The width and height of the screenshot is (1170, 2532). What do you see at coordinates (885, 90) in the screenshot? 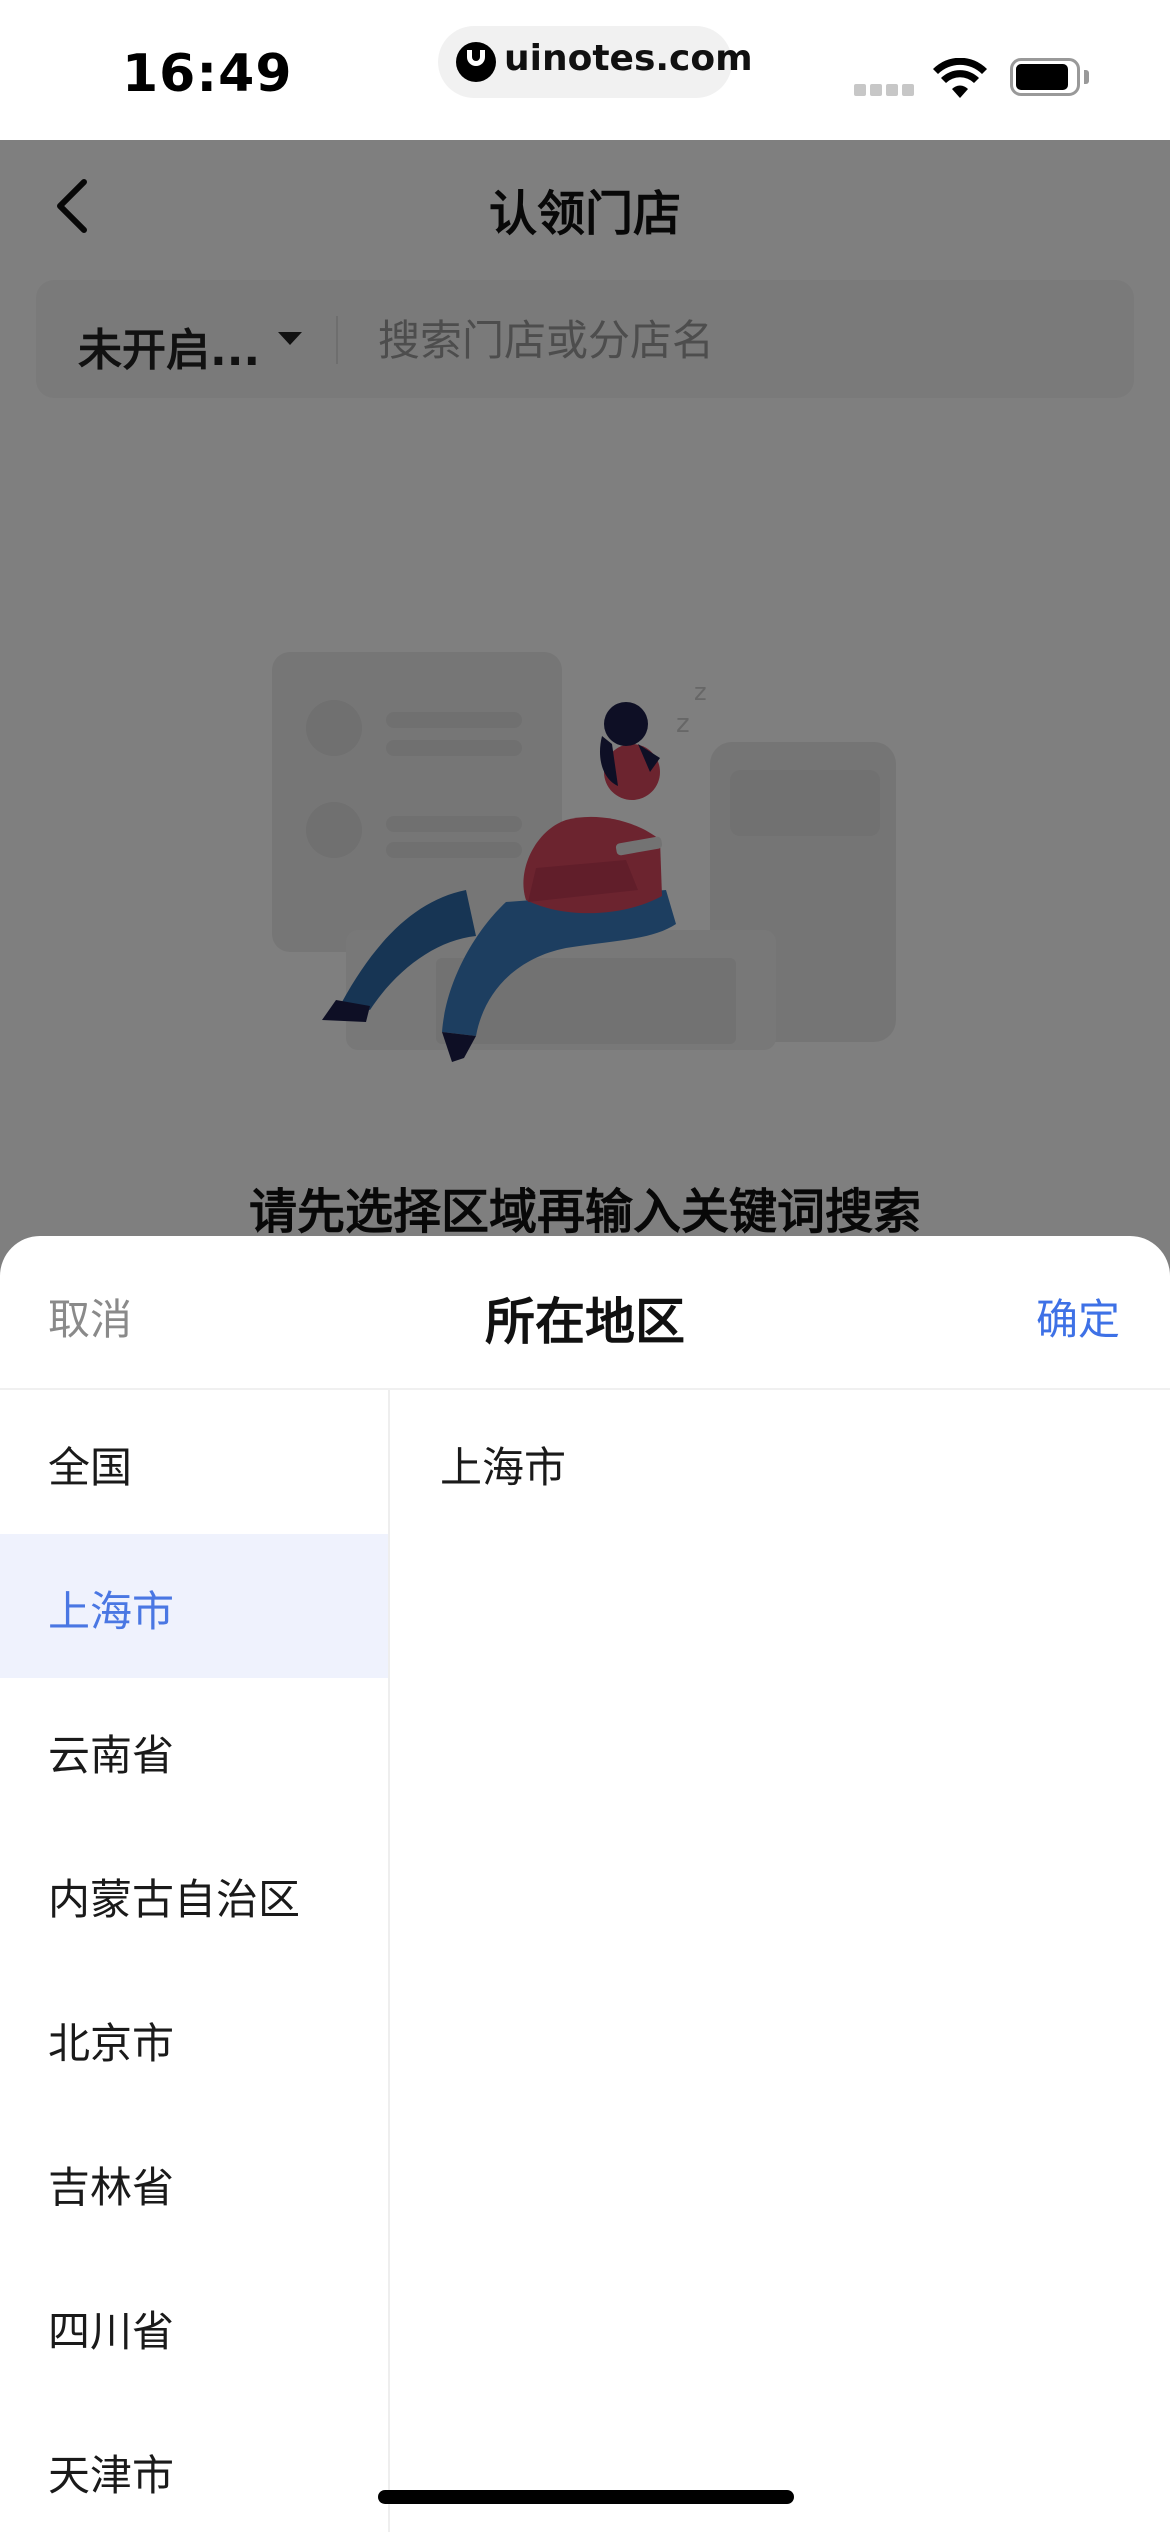
I see `cellular-signal-icon` at bounding box center [885, 90].